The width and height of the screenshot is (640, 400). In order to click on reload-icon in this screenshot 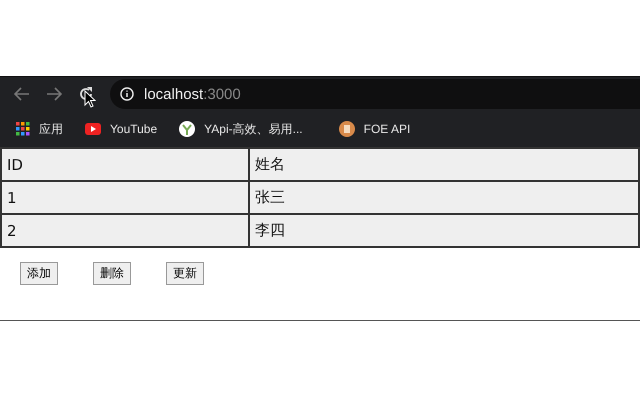, I will do `click(86, 94)`.